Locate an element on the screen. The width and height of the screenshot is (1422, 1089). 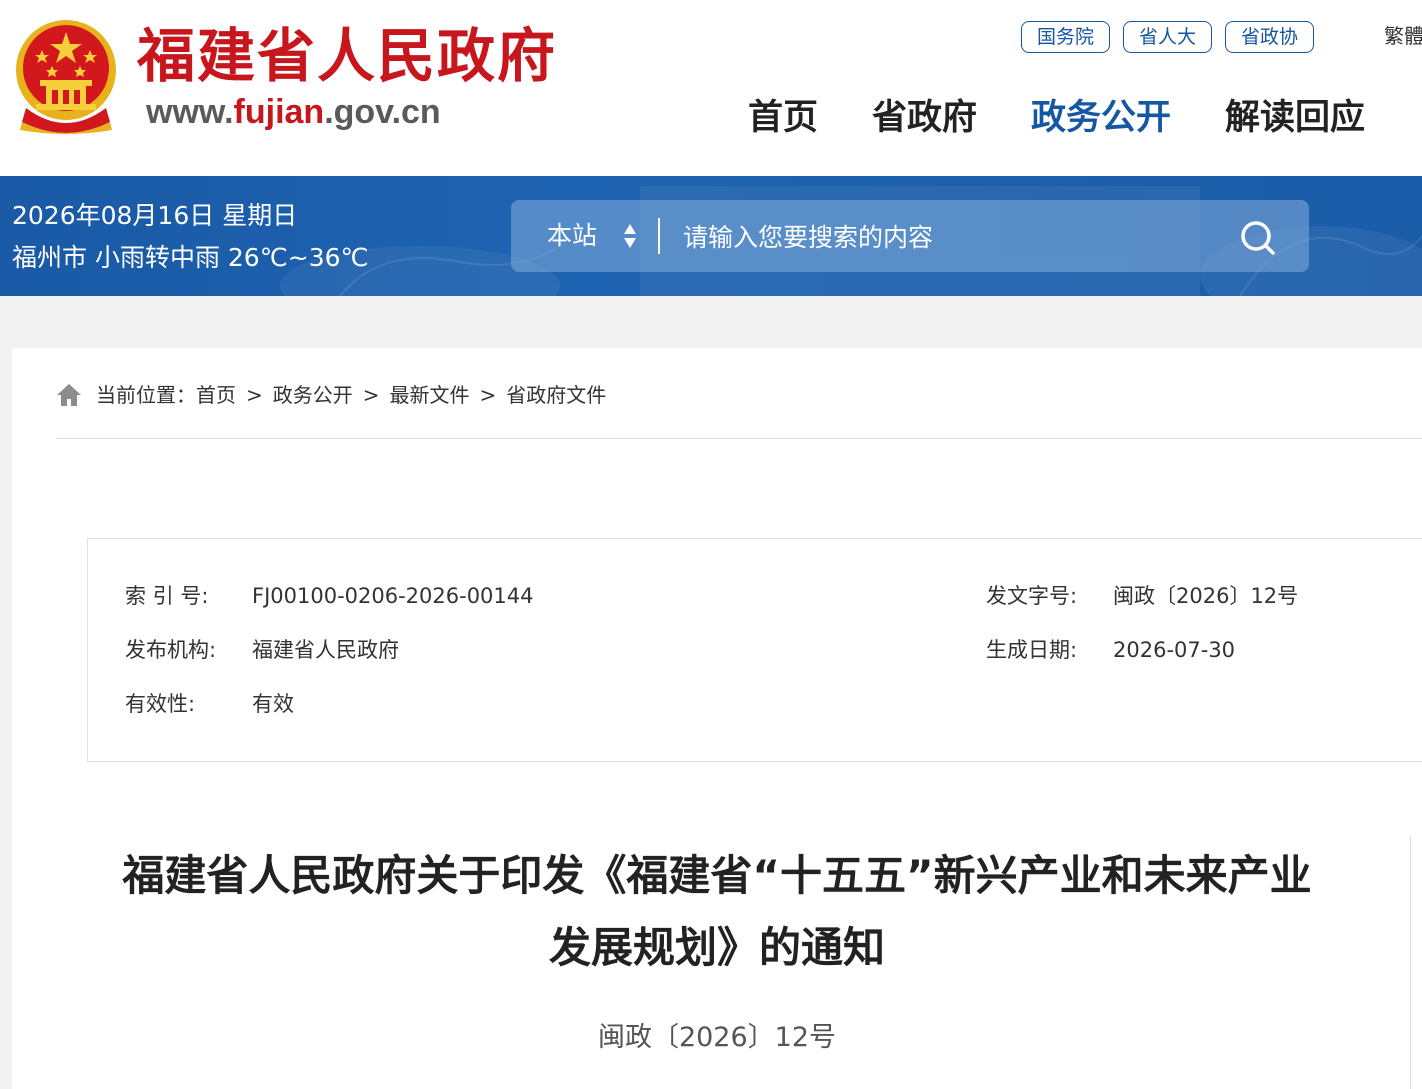
site-url: www.fujian.gov.cn is located at coordinates (293, 112).